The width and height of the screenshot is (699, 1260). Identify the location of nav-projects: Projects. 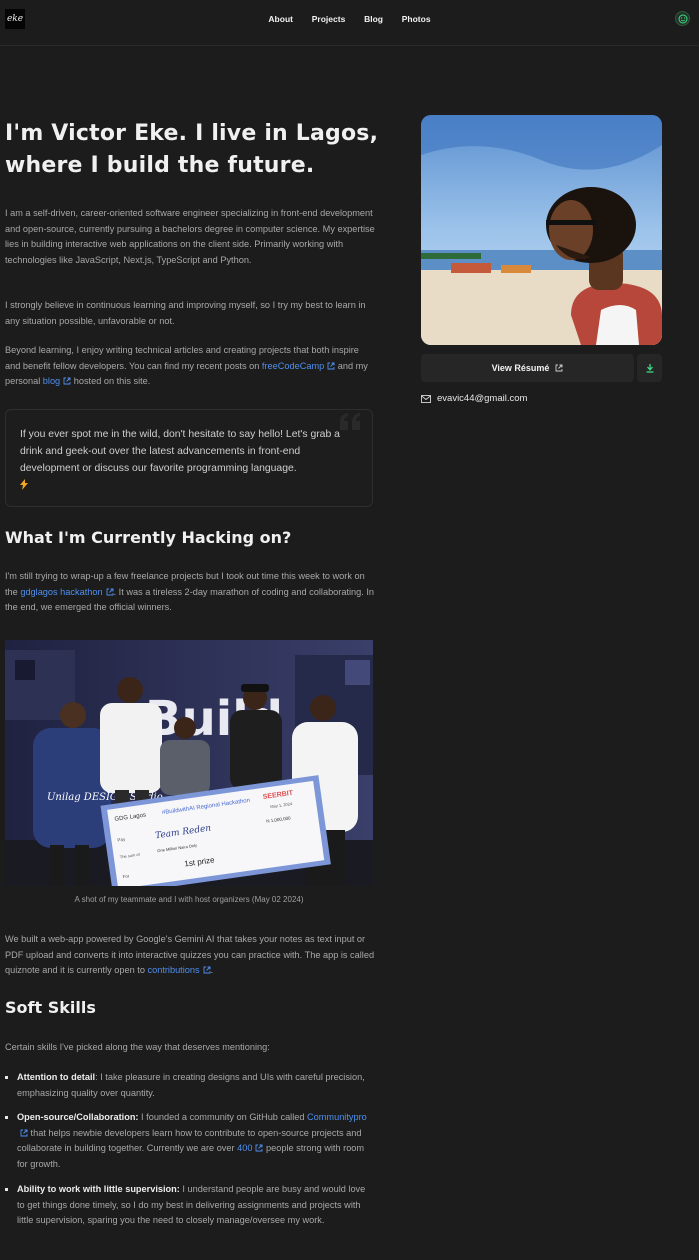
(329, 19).